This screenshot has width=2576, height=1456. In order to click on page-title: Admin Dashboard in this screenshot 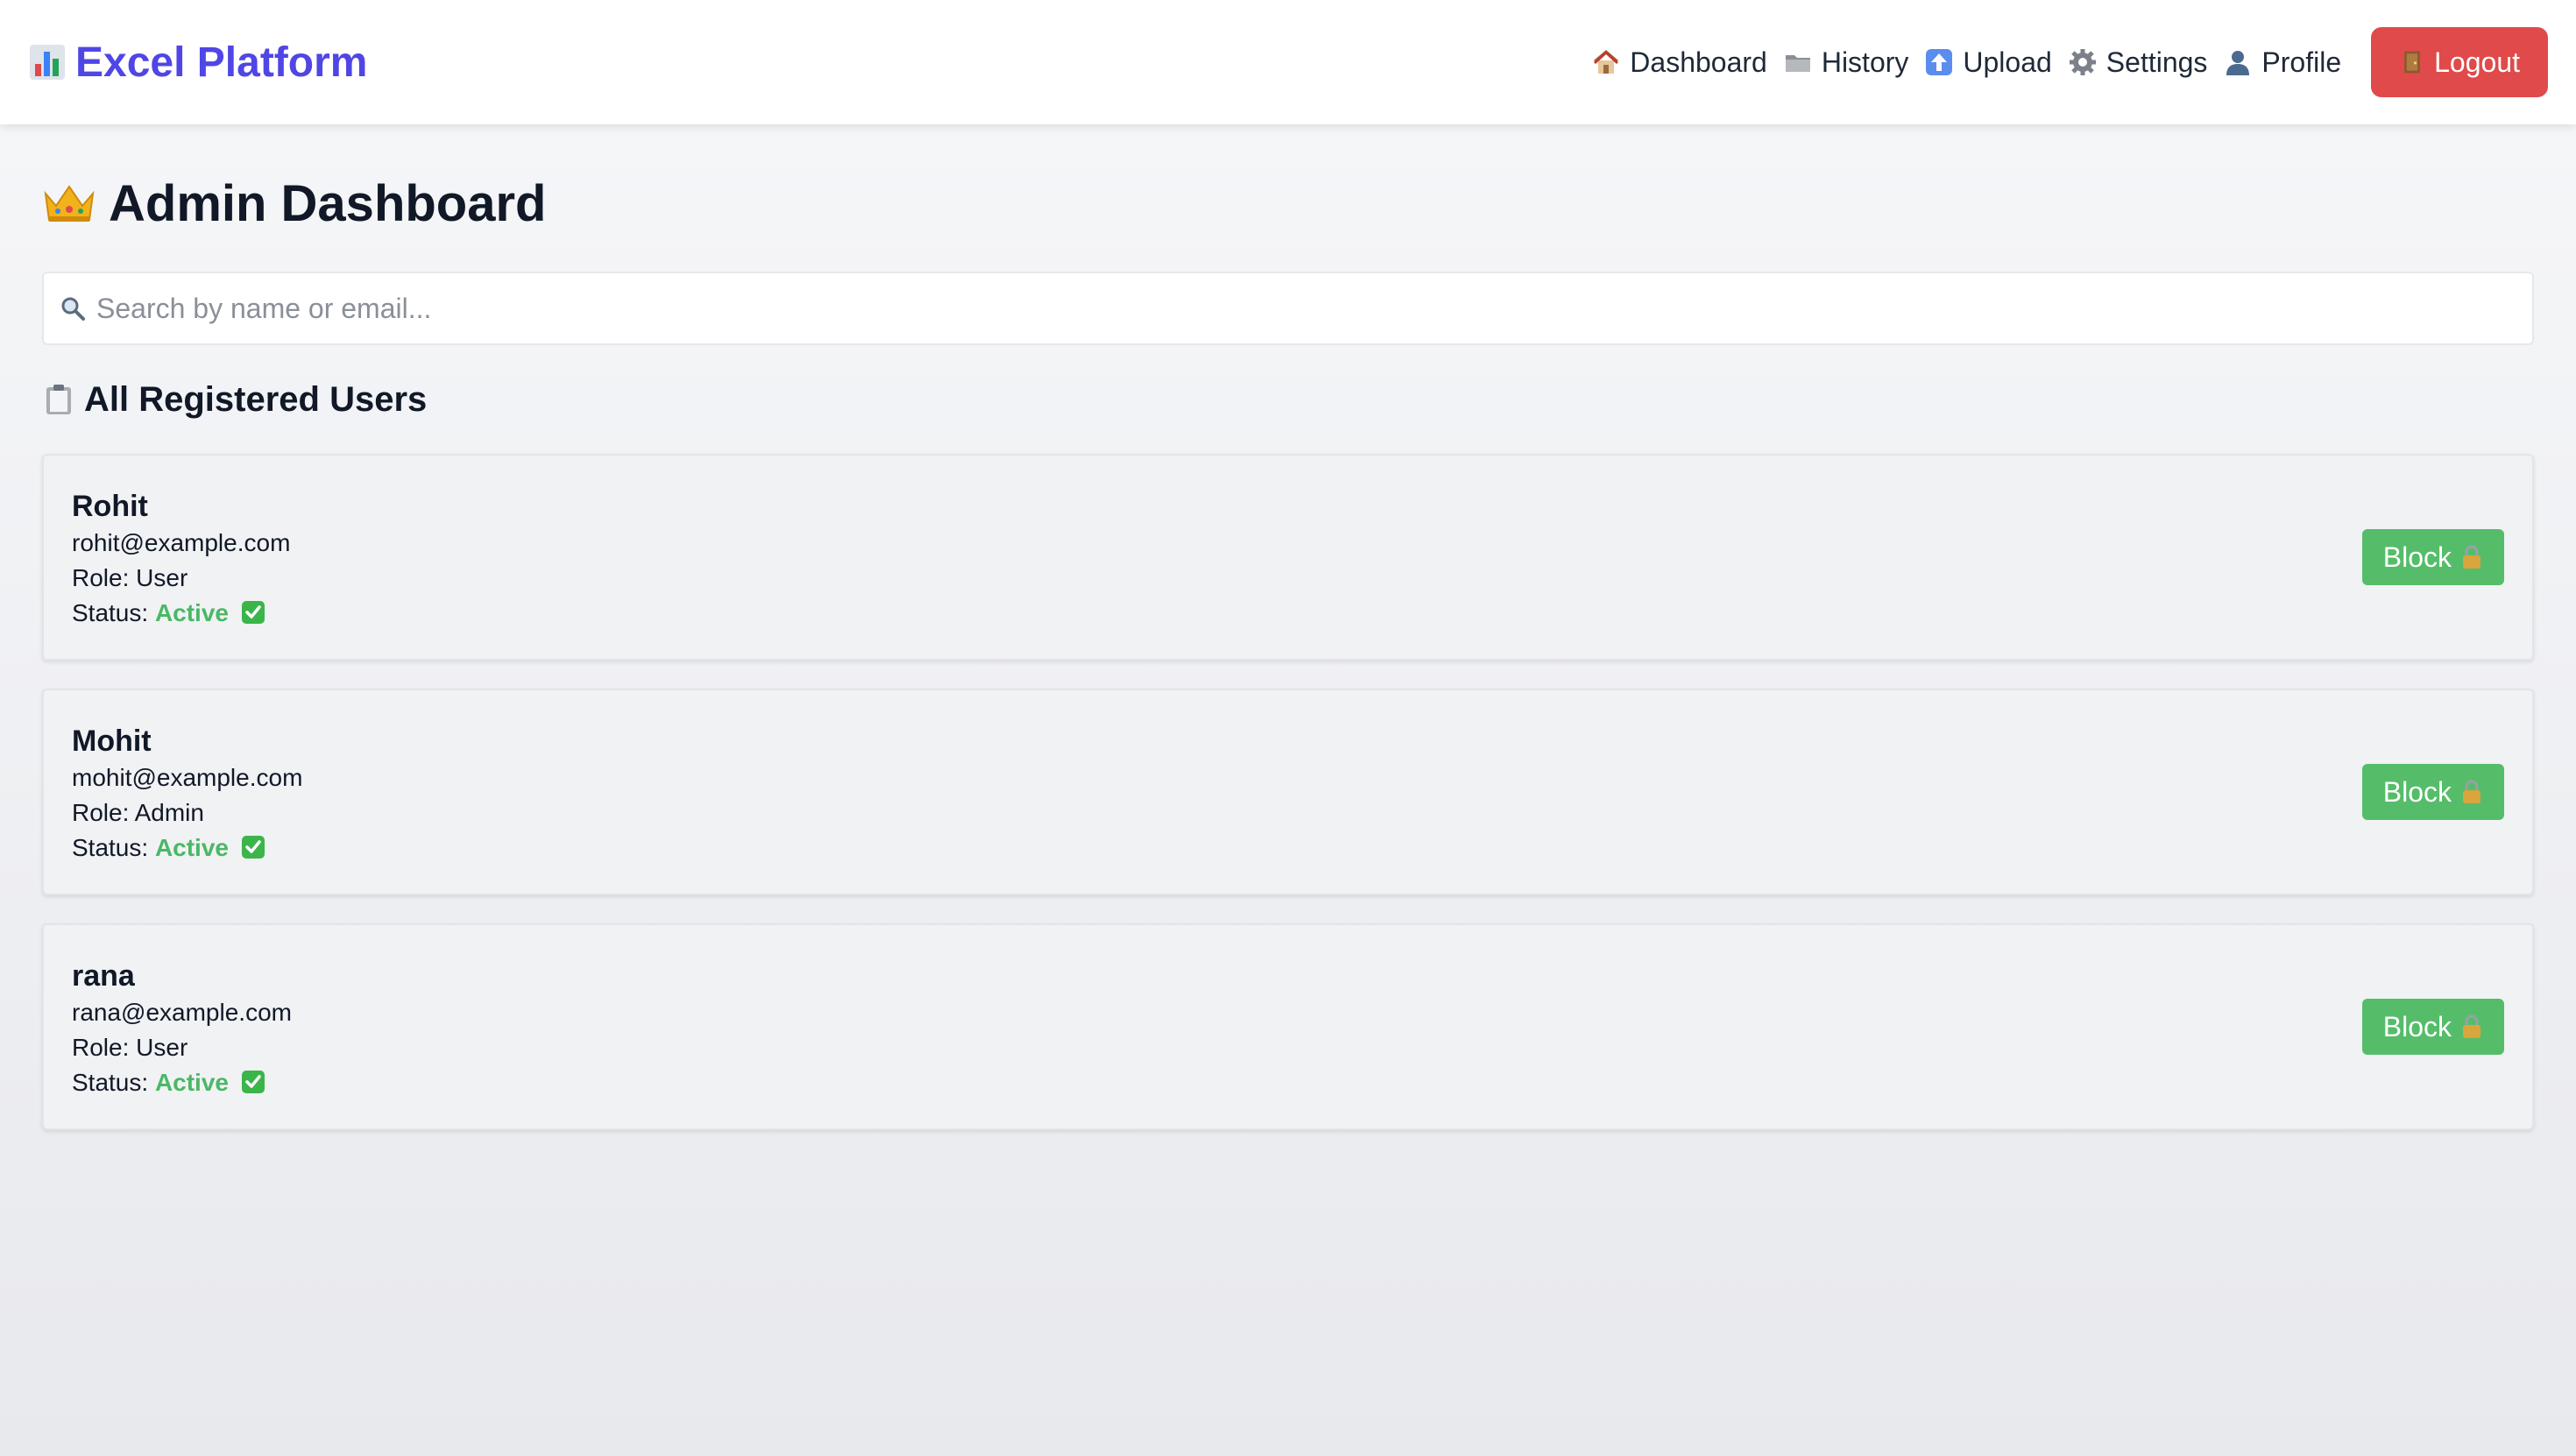, I will do `click(1288, 203)`.